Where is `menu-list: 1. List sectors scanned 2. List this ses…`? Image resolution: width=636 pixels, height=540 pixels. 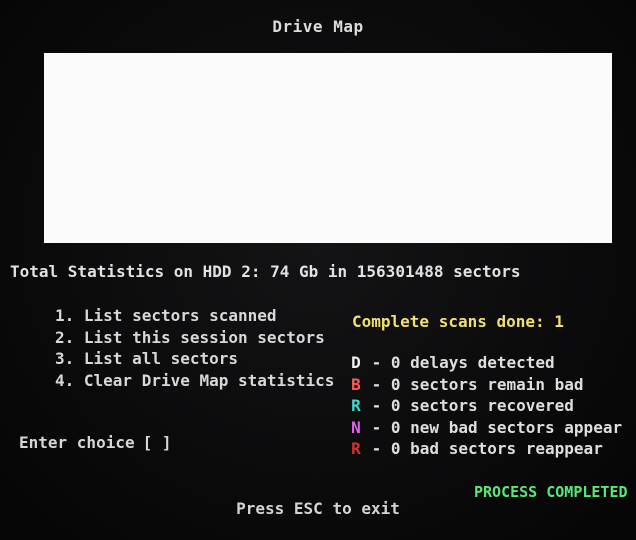
menu-list: 1. List sectors scanned 2. List this ses… is located at coordinates (194, 348).